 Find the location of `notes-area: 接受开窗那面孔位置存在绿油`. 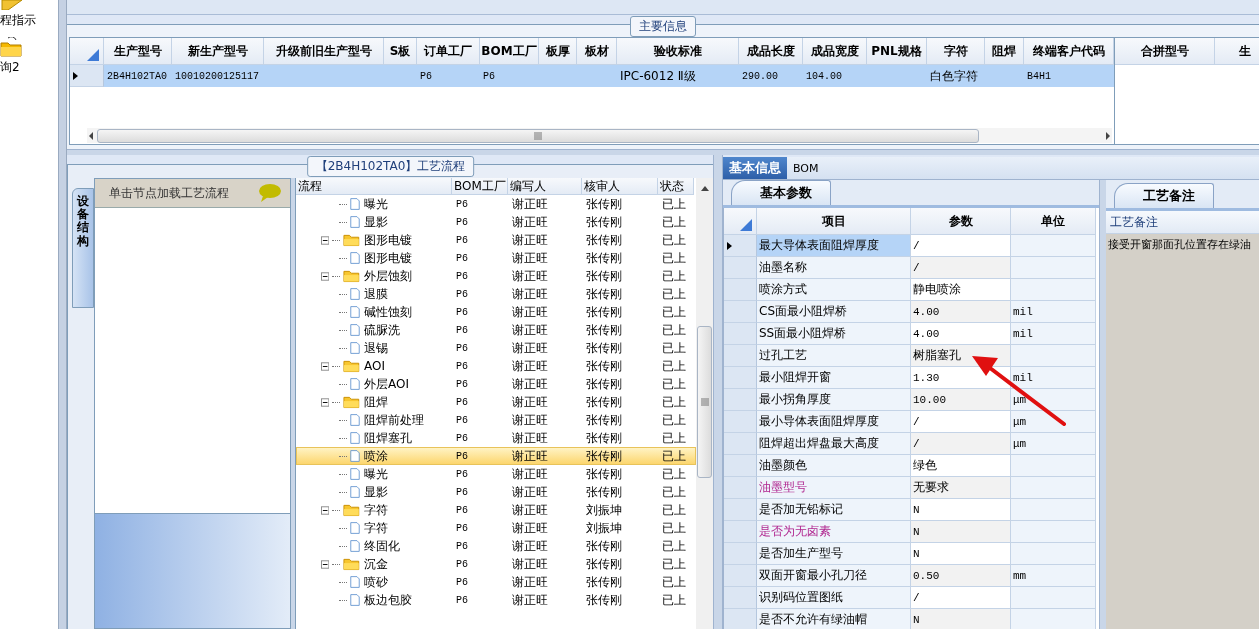

notes-area: 接受开窗那面孔位置存在绿油 is located at coordinates (1182, 431).